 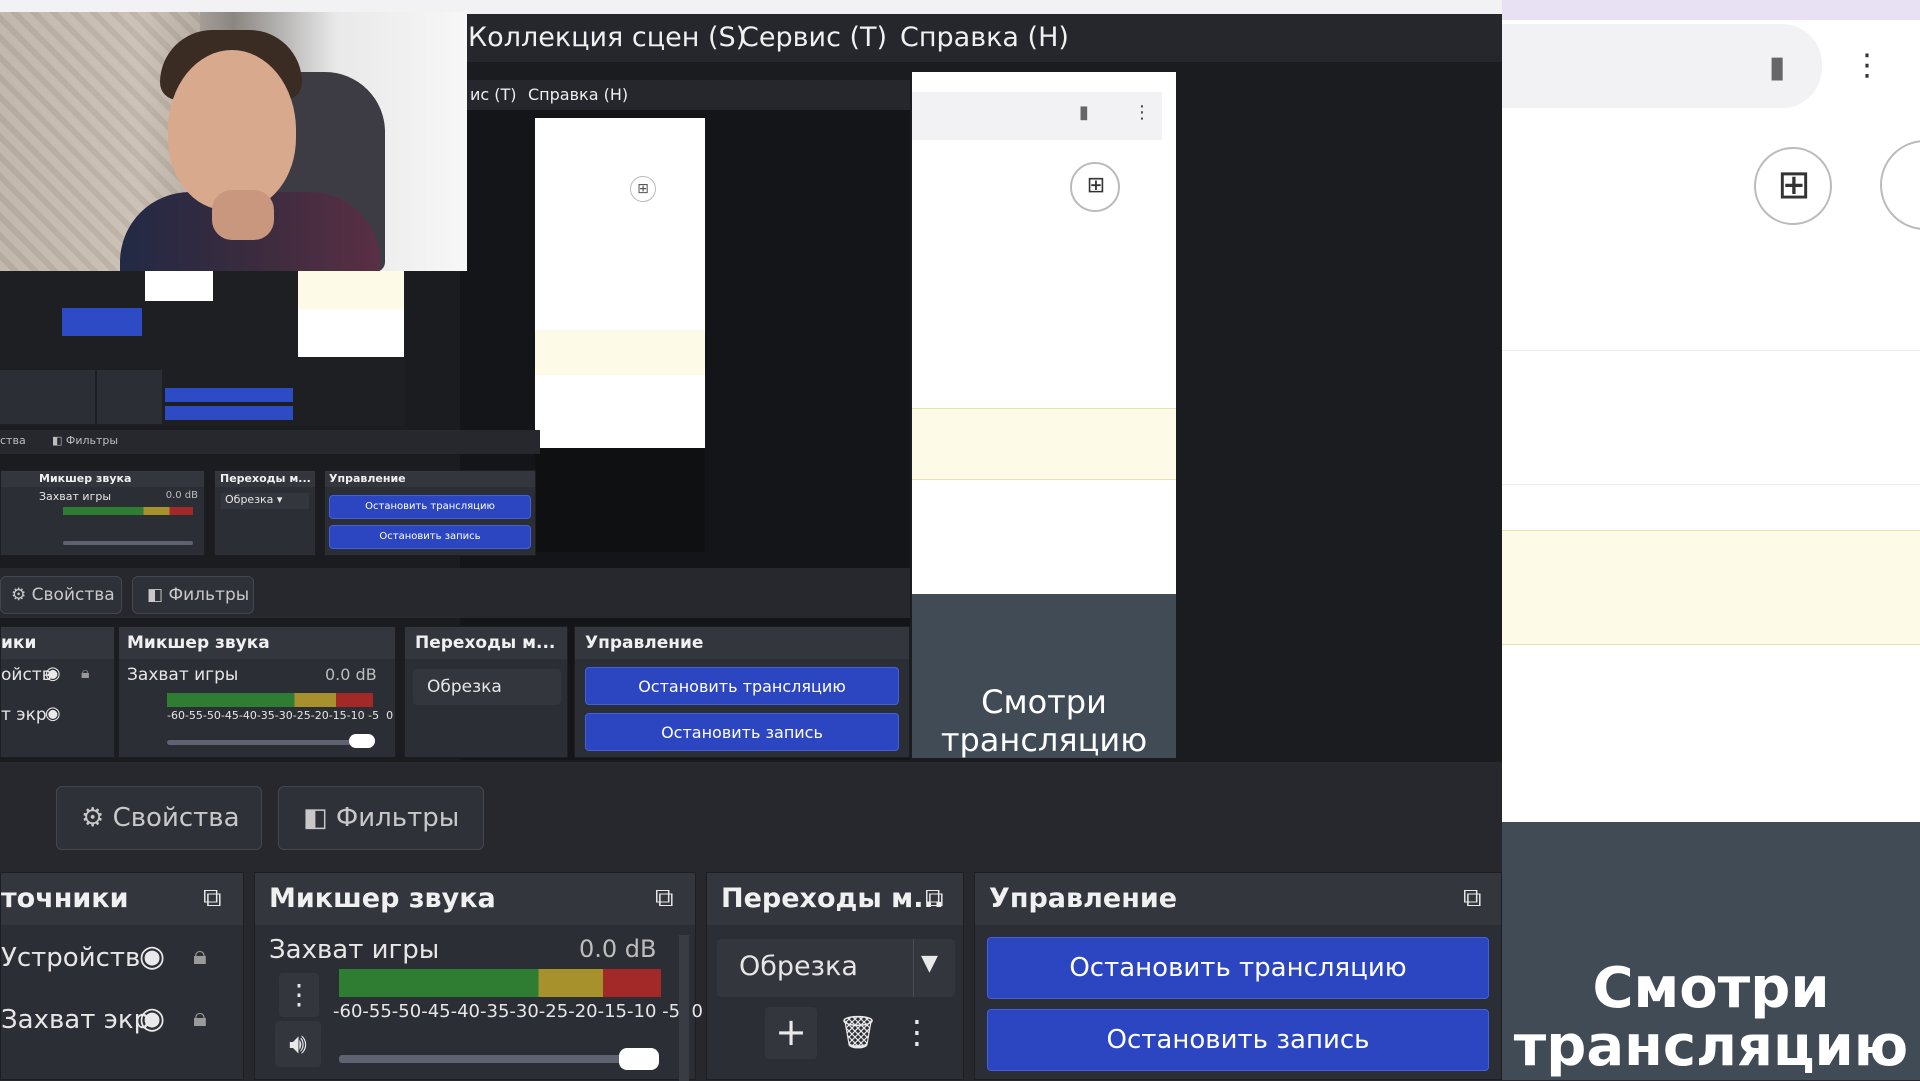 I want to click on nested-menubar: ис (T) Справка (H), so click(x=685, y=95).